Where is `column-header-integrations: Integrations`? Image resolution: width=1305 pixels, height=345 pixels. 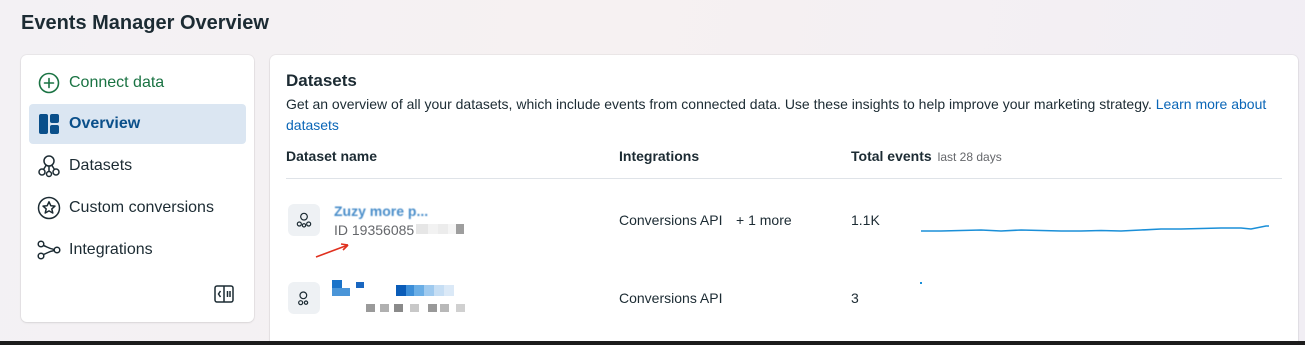
column-header-integrations: Integrations is located at coordinates (659, 156).